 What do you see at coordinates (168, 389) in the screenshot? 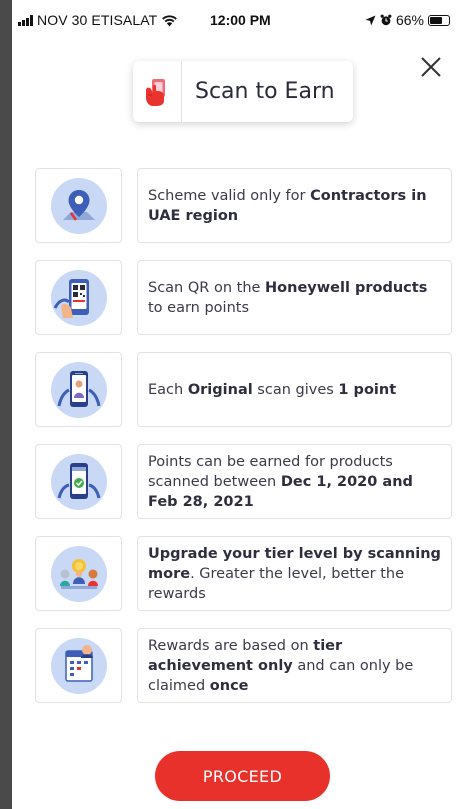
I see `rule-text-regular: Each` at bounding box center [168, 389].